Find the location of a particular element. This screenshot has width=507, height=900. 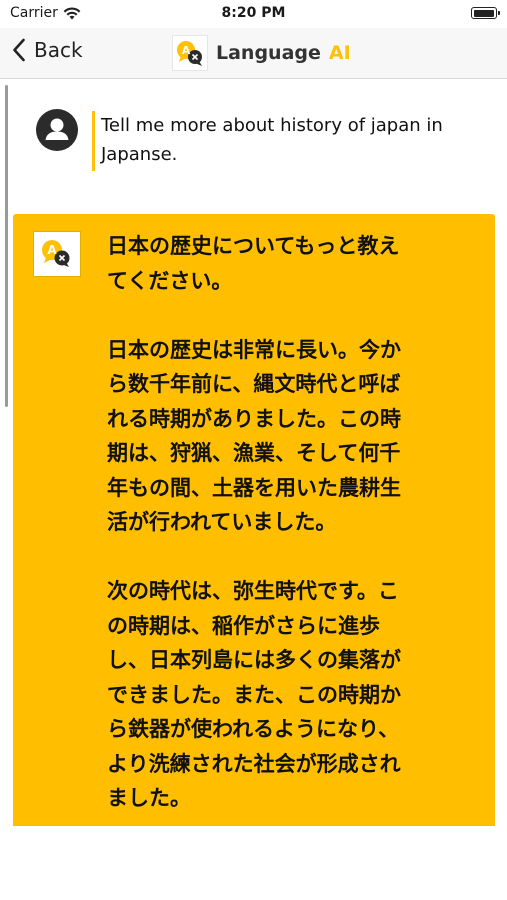

app-title-main: Language is located at coordinates (268, 53).